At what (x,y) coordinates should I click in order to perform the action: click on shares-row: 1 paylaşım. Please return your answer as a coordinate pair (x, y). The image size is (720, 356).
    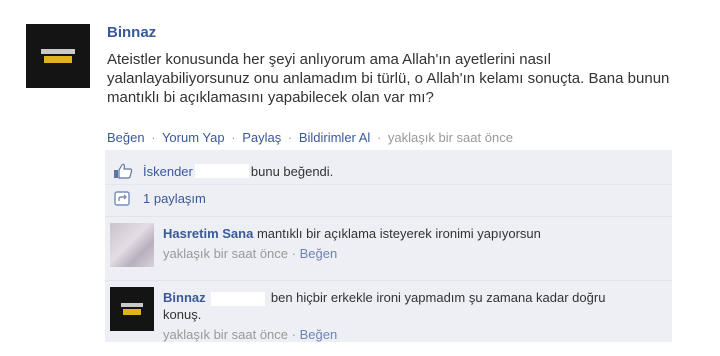
    Looking at the image, I should click on (388, 198).